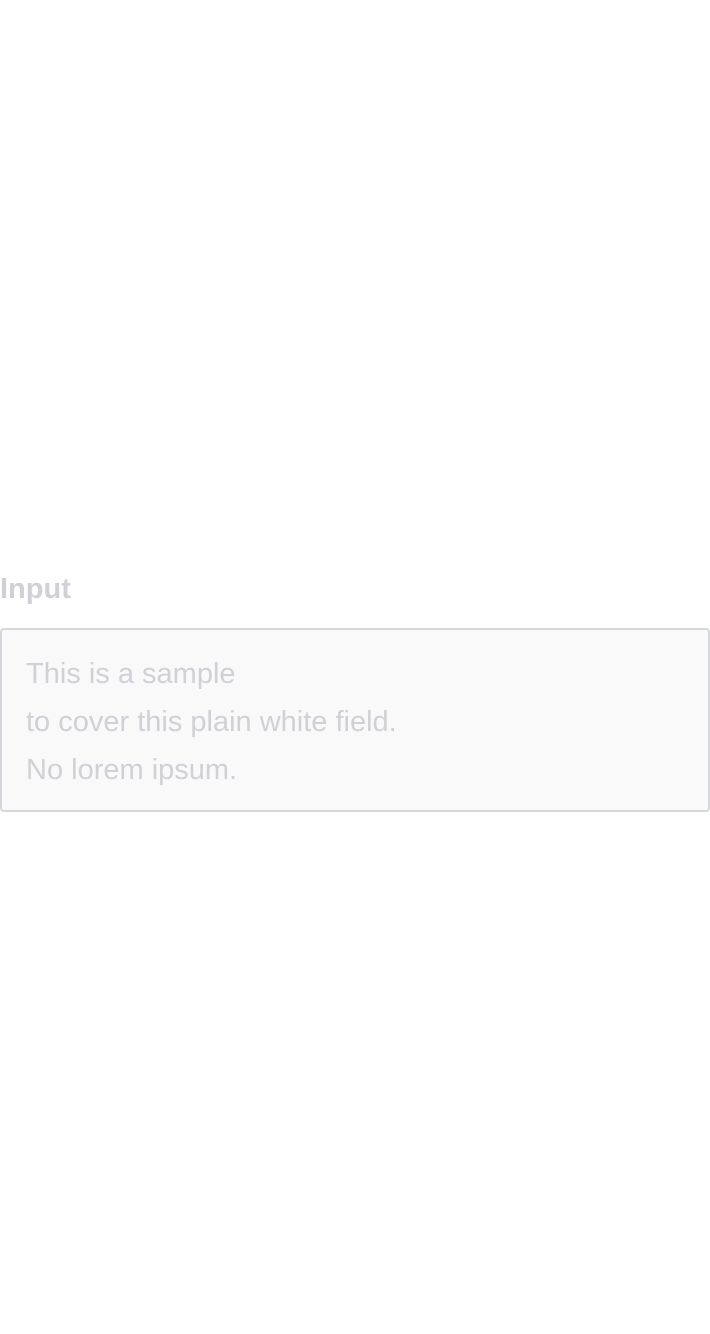 This screenshot has height=1334, width=710. What do you see at coordinates (211, 722) in the screenshot?
I see `textarea-line: to cover this plain white field.` at bounding box center [211, 722].